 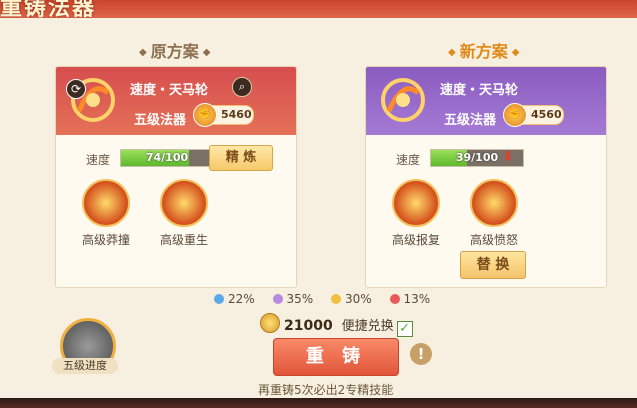 I want to click on skill-label: 高级莽撞, so click(x=105, y=240).